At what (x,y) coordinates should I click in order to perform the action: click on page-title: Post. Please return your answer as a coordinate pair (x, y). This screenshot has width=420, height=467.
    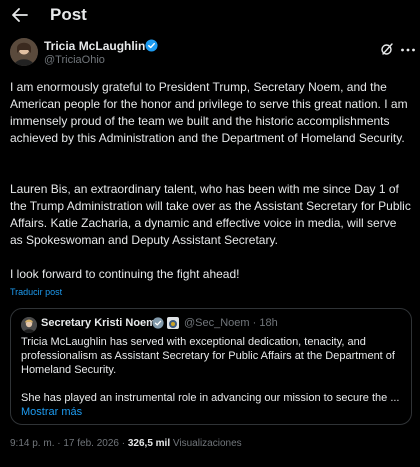
    Looking at the image, I should click on (68, 14).